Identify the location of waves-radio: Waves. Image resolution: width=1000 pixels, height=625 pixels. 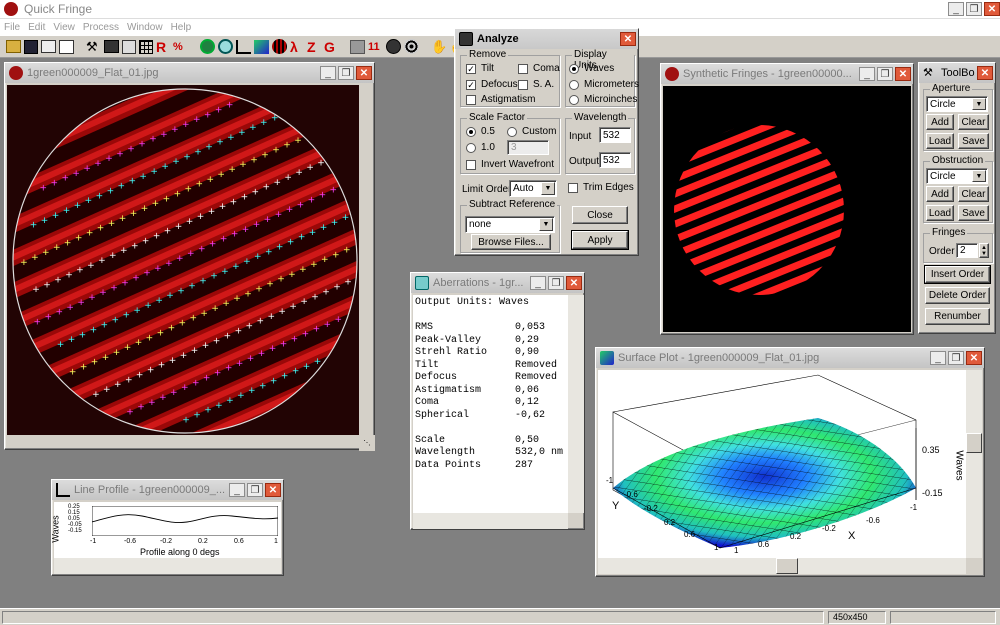
(591, 68).